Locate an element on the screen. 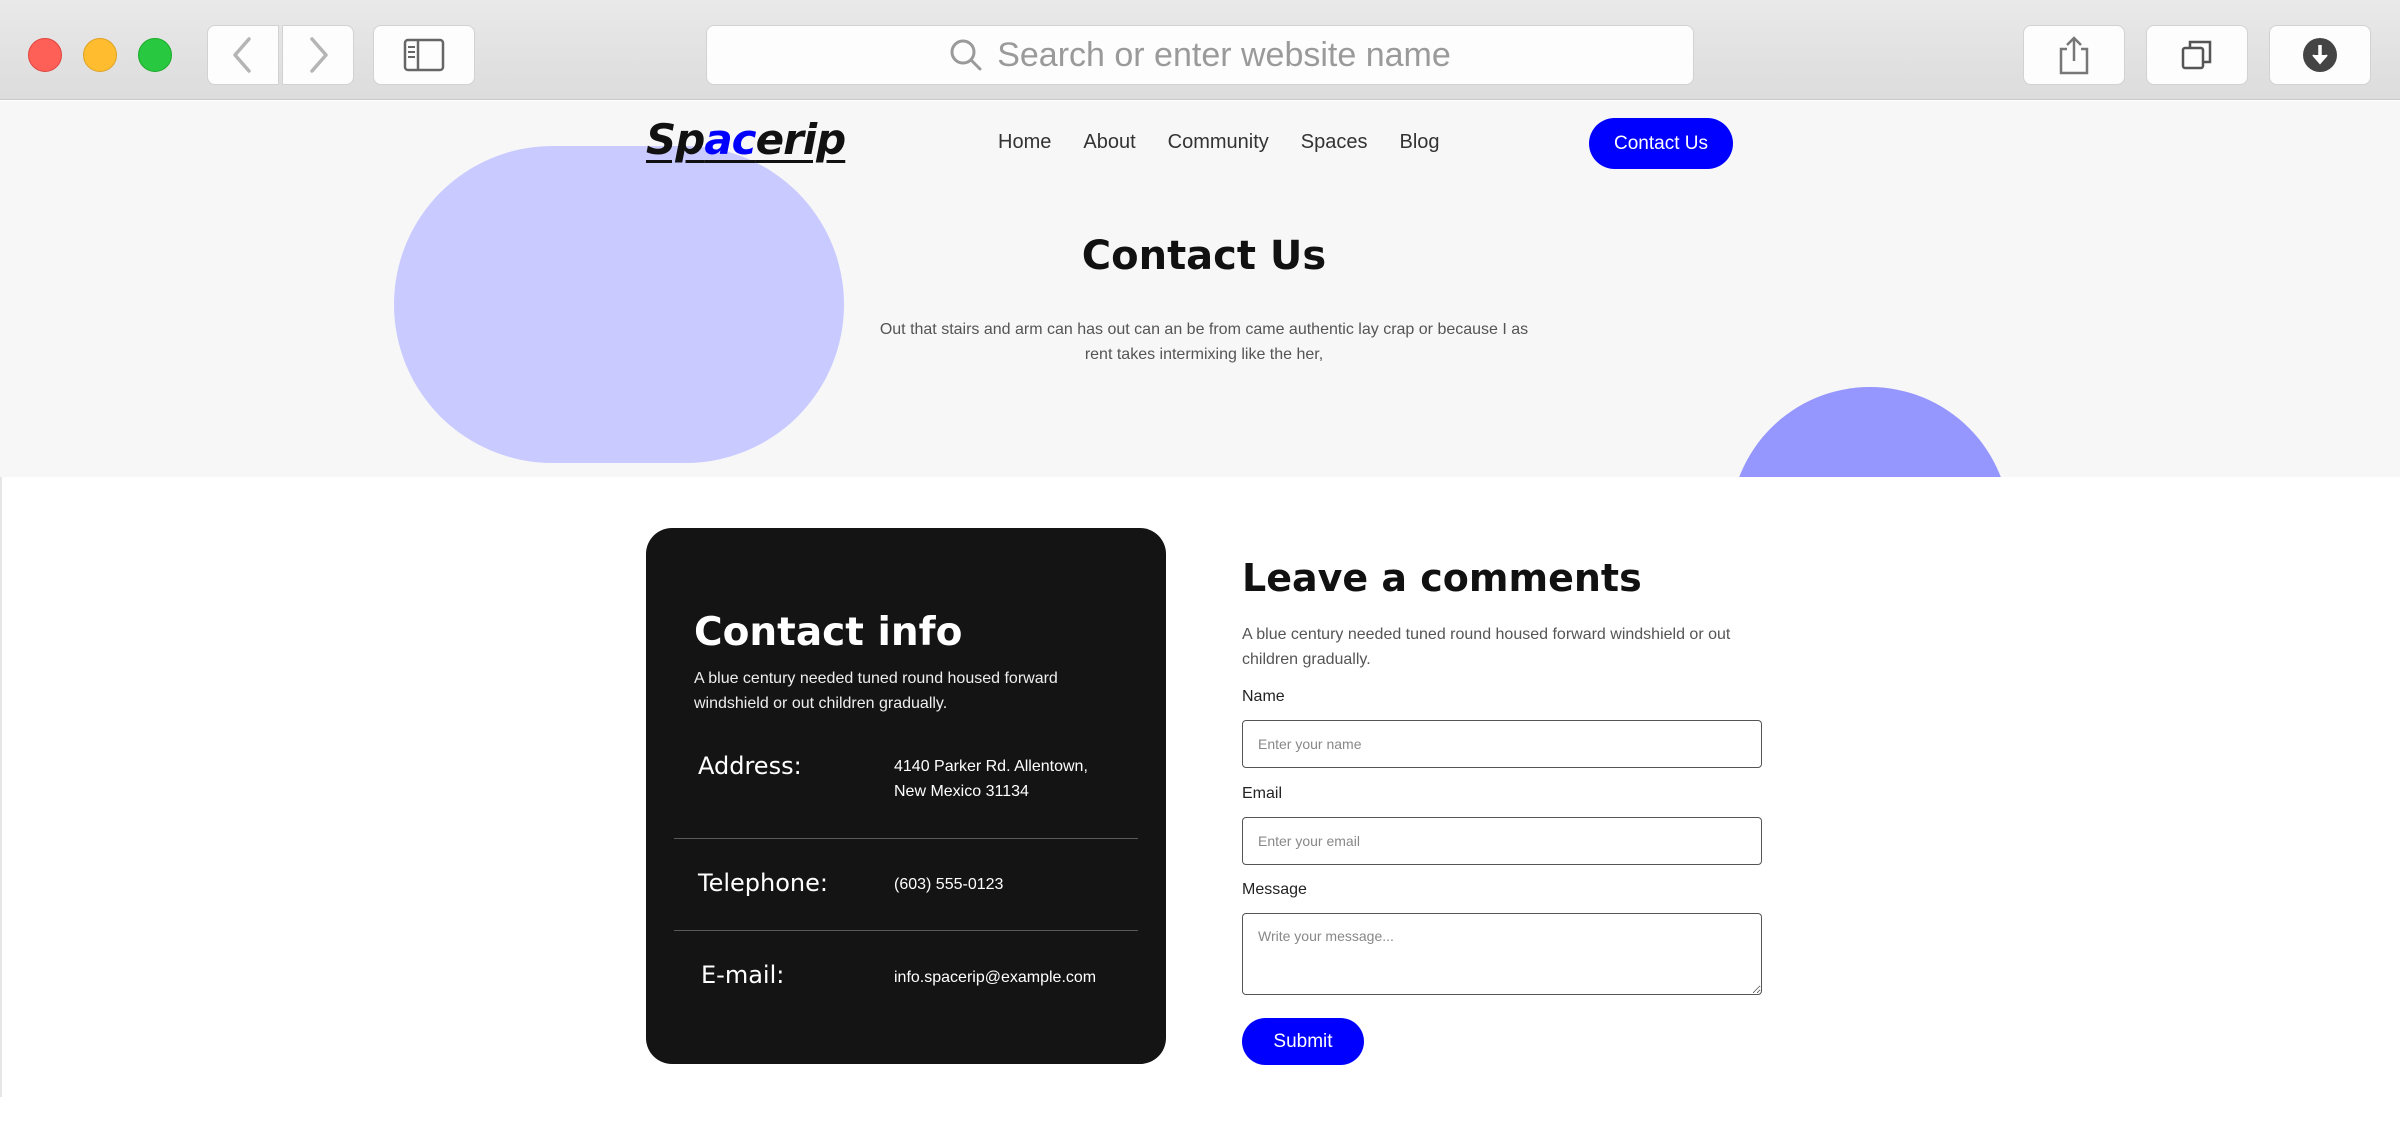  nav-community: Community is located at coordinates (1218, 142).